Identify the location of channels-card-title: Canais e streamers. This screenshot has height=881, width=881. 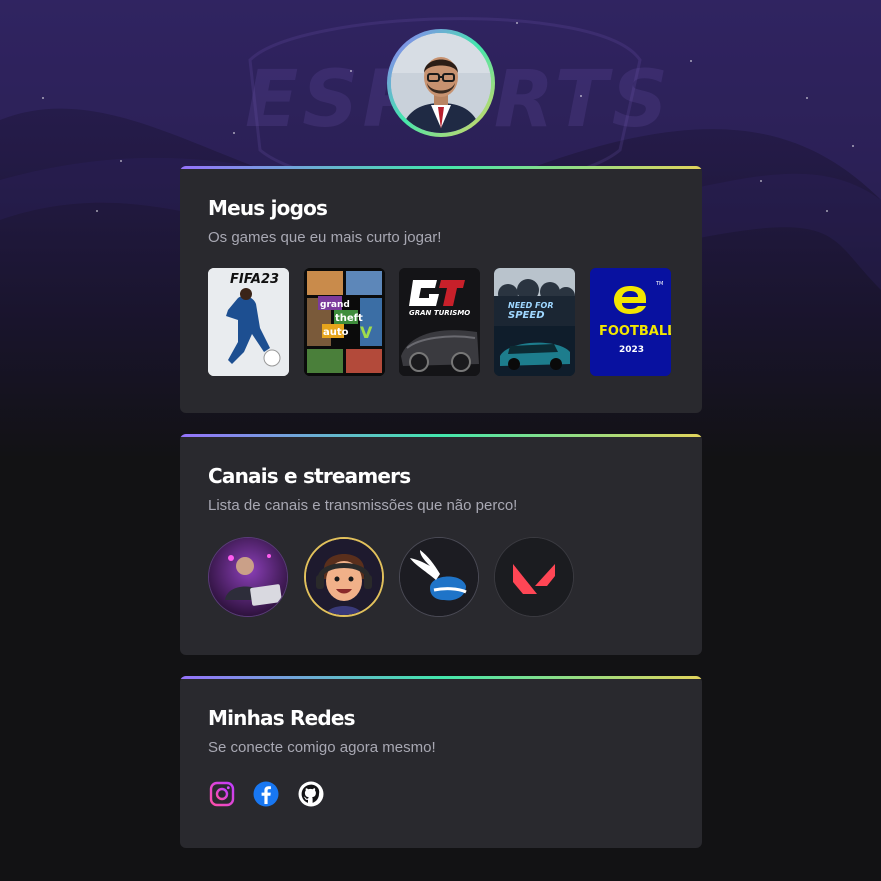
(309, 476).